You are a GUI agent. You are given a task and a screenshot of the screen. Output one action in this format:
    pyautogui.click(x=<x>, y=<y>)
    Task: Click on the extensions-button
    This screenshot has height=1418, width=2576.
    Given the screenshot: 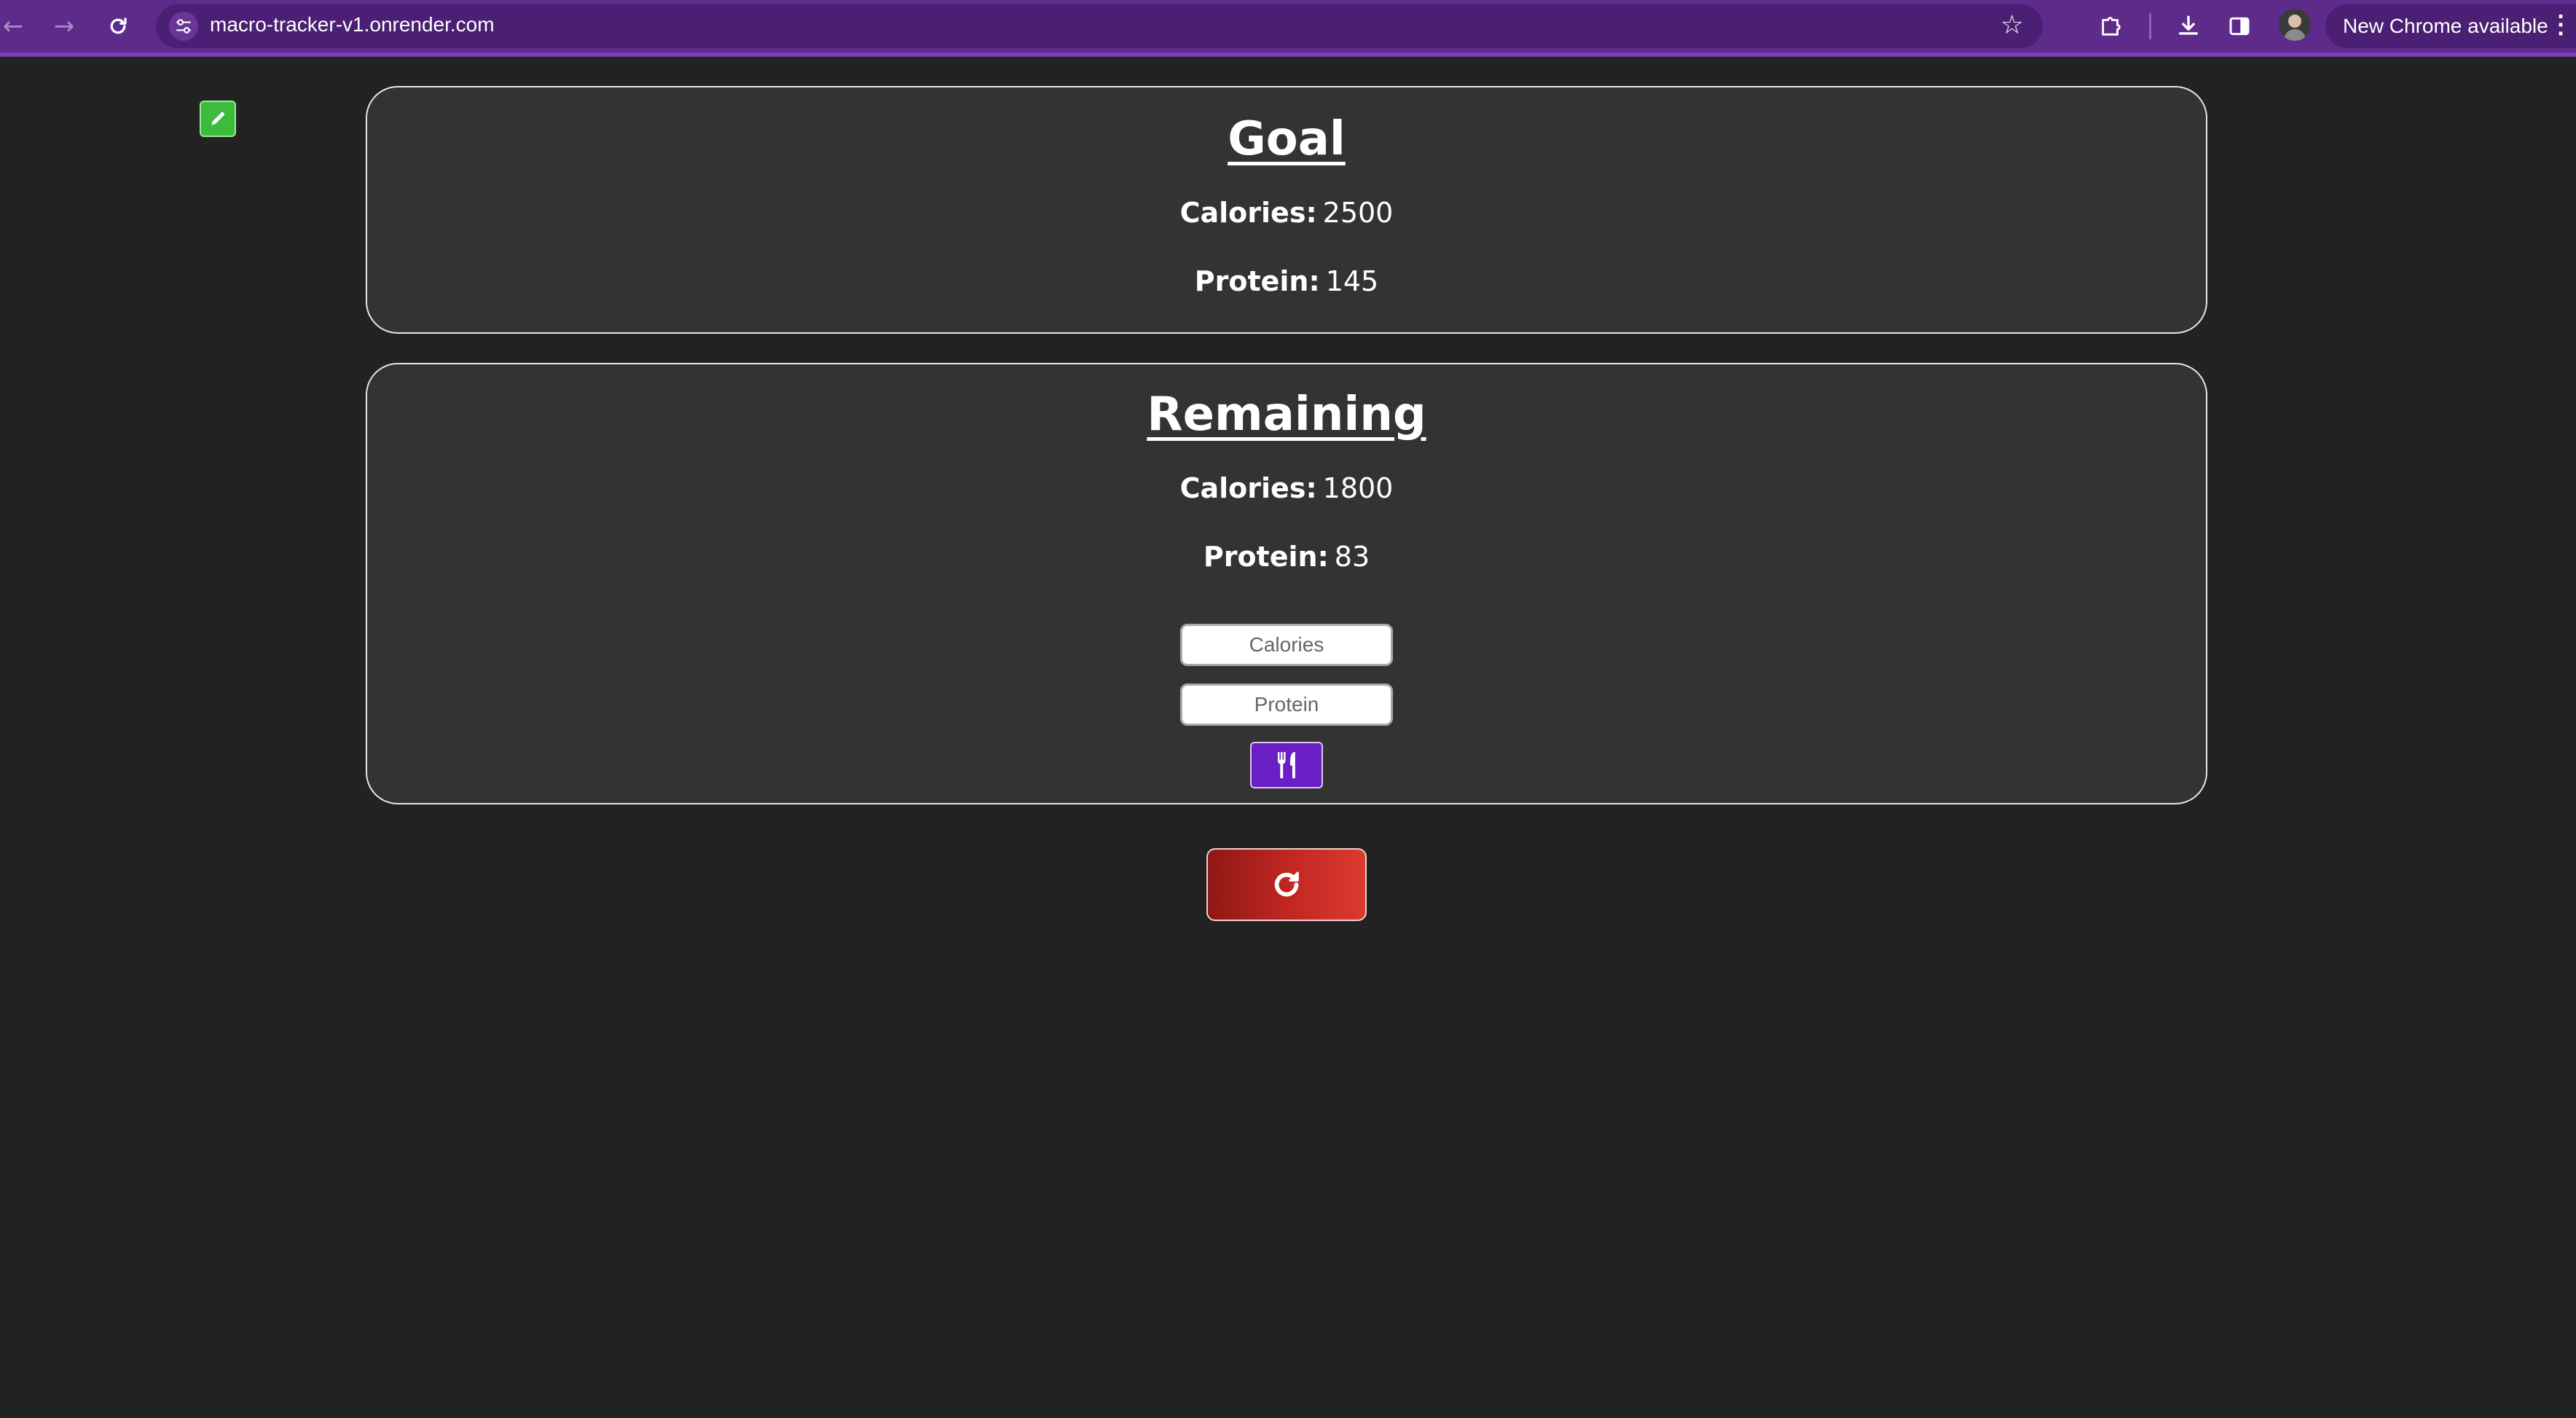 What is the action you would take?
    pyautogui.click(x=2111, y=27)
    